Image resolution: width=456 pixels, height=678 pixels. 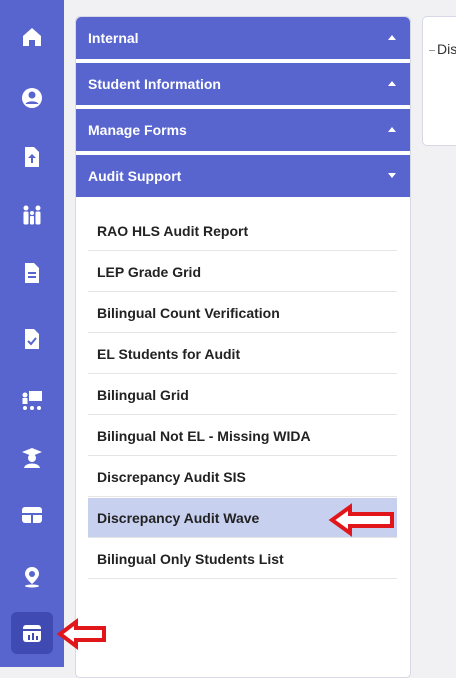 I want to click on section-label: Audit Support, so click(x=135, y=176).